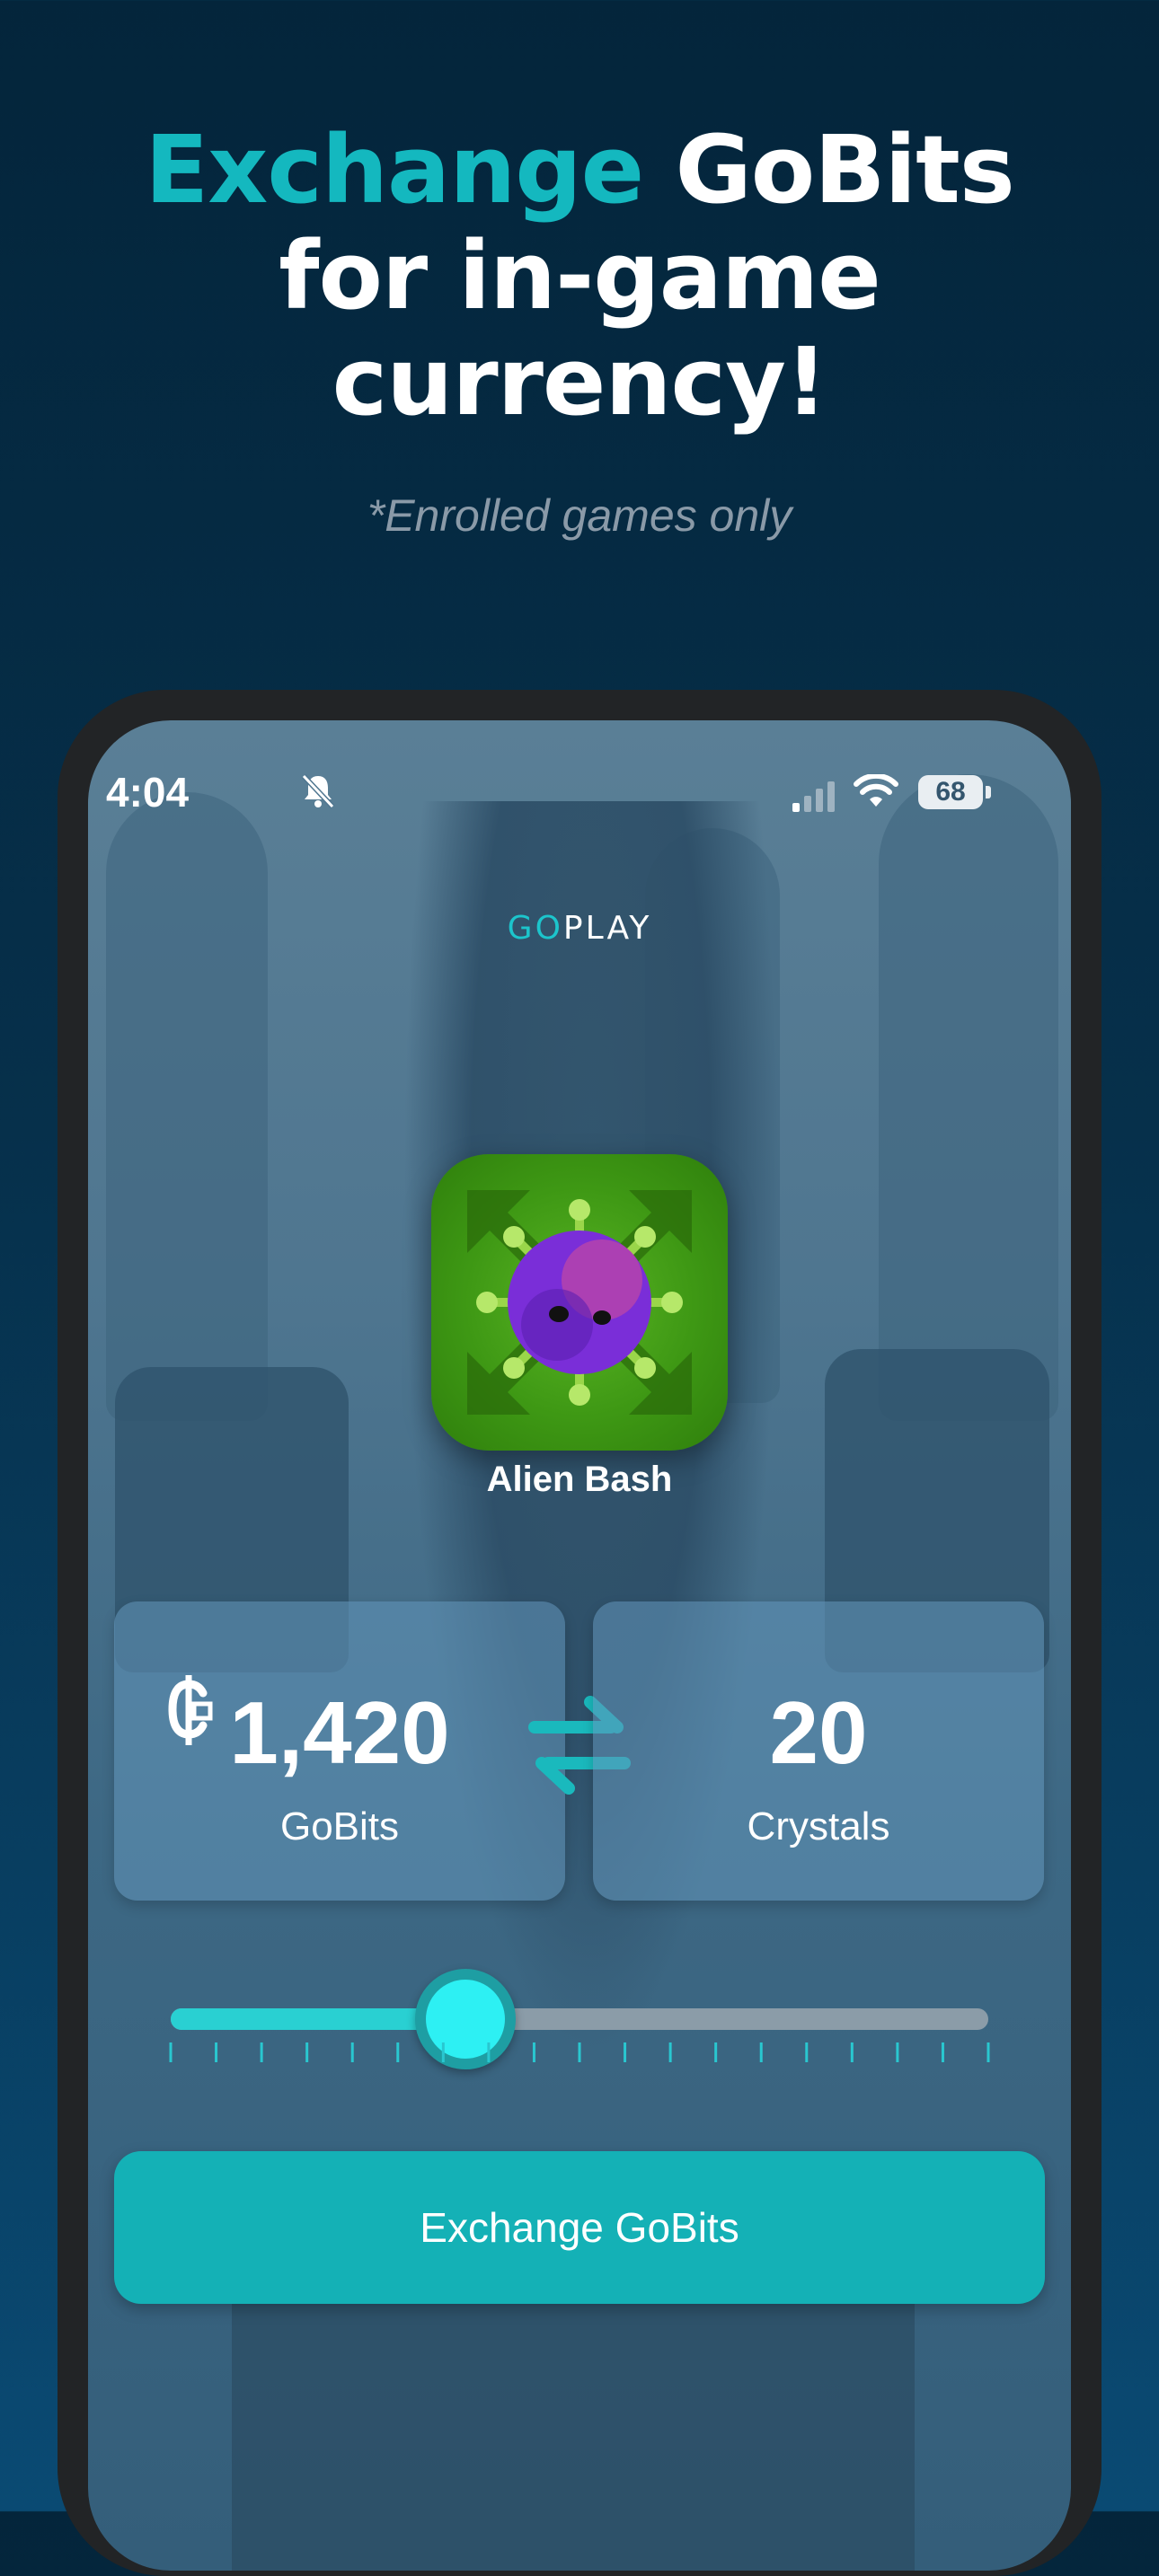 Image resolution: width=1159 pixels, height=2576 pixels. Describe the element at coordinates (988, 792) in the screenshot. I see `battery-tip` at that location.